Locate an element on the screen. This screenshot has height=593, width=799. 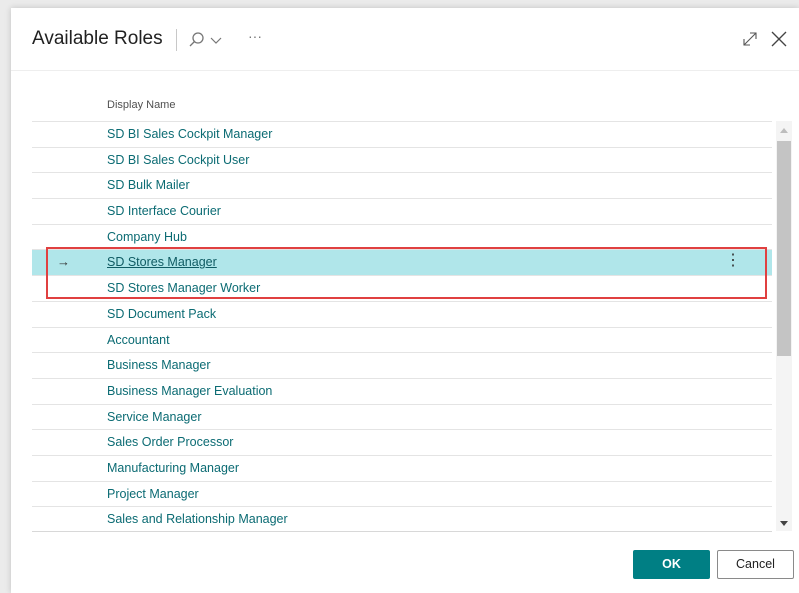
role-display-name: SD Stores Manager is located at coordinates (162, 262).